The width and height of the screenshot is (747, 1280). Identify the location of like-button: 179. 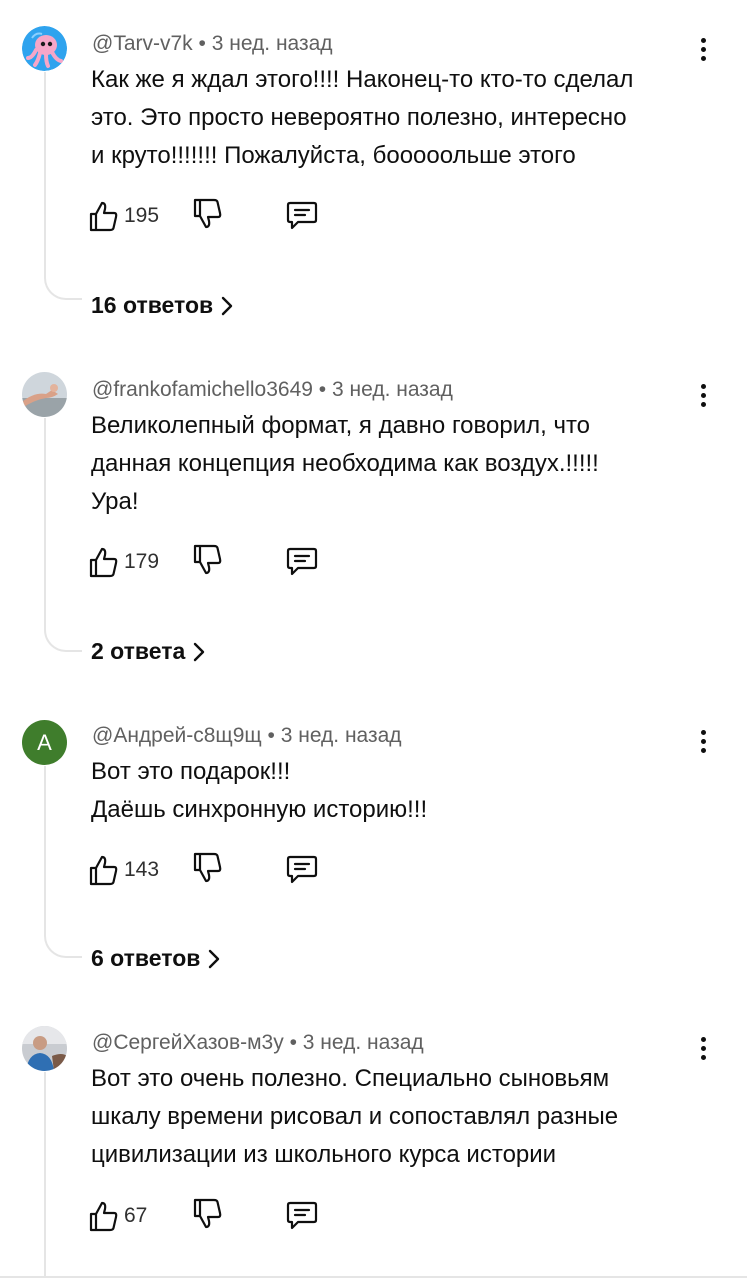
(123, 562).